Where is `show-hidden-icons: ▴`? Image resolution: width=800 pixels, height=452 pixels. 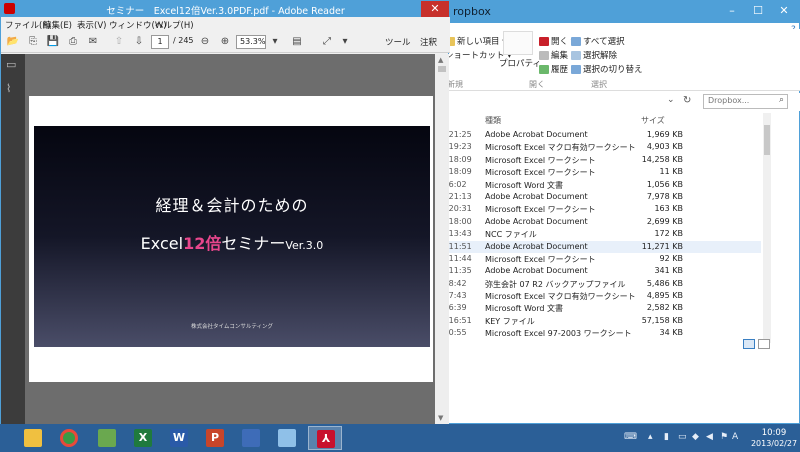 show-hidden-icons: ▴ is located at coordinates (650, 437).